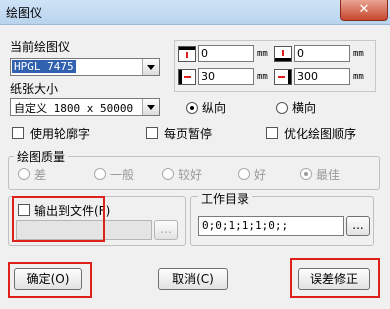 This screenshot has height=309, width=390. Describe the element at coordinates (225, 198) in the screenshot. I see `workdir-group-title: 工作目录` at that location.